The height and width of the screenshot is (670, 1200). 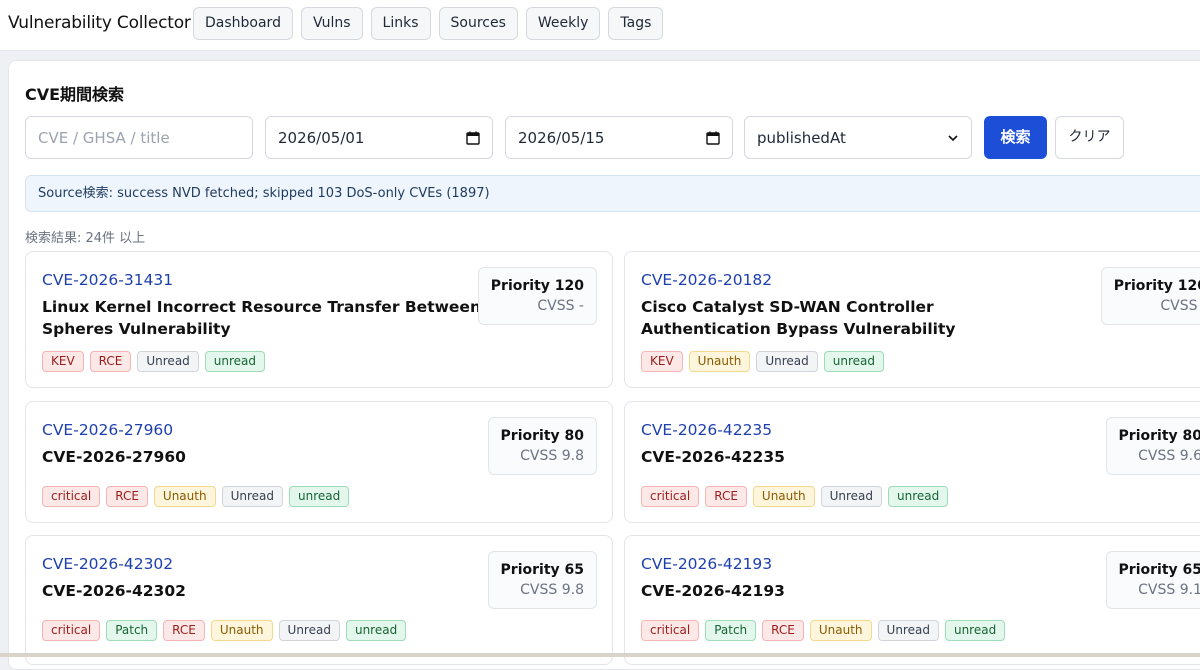 I want to click on priority-box: Priority 65 CVSS 9.8, so click(x=542, y=580).